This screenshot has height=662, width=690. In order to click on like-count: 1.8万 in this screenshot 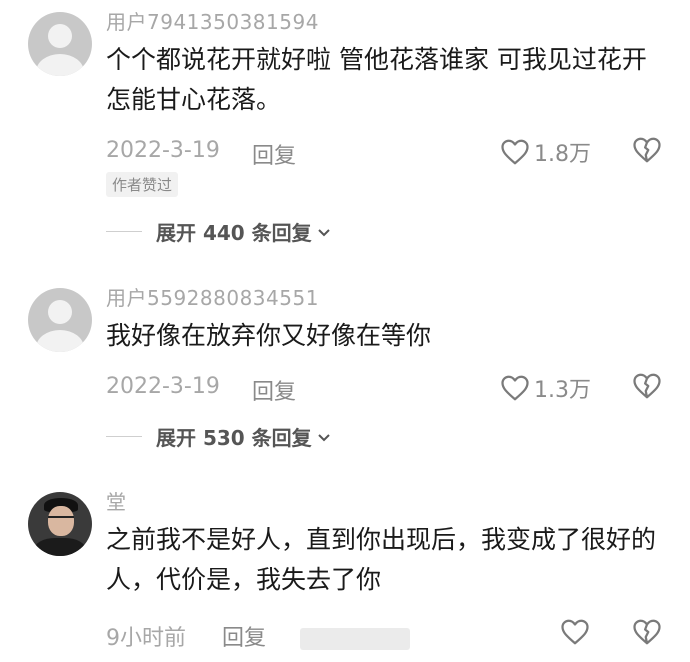, I will do `click(562, 154)`.